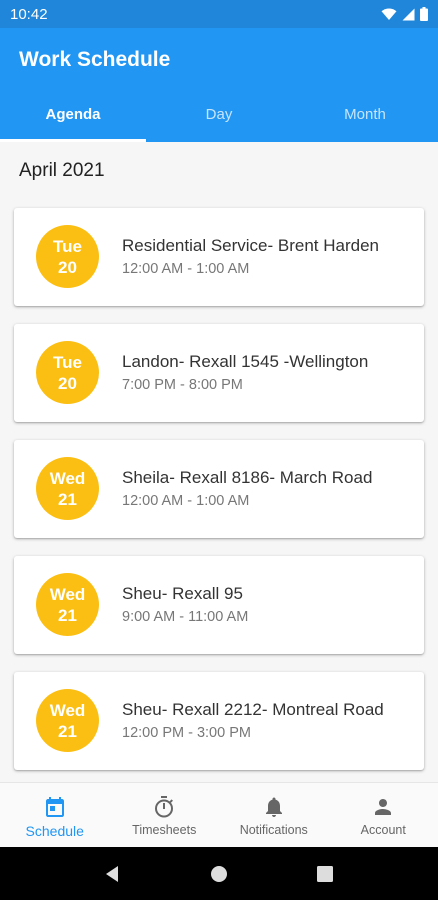 This screenshot has width=438, height=900. What do you see at coordinates (113, 874) in the screenshot?
I see `back-icon` at bounding box center [113, 874].